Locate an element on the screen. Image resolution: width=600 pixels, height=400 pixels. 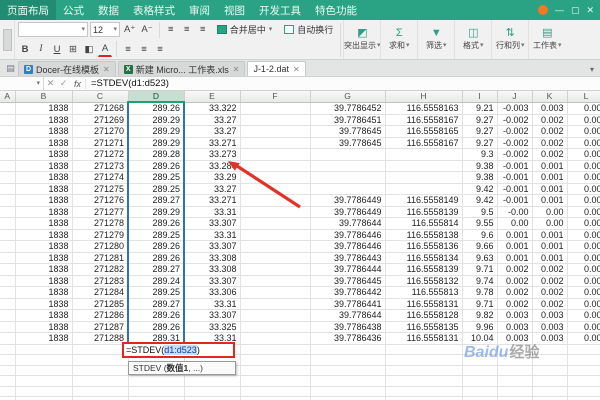
cell-G6 is located at coordinates (348, 166).